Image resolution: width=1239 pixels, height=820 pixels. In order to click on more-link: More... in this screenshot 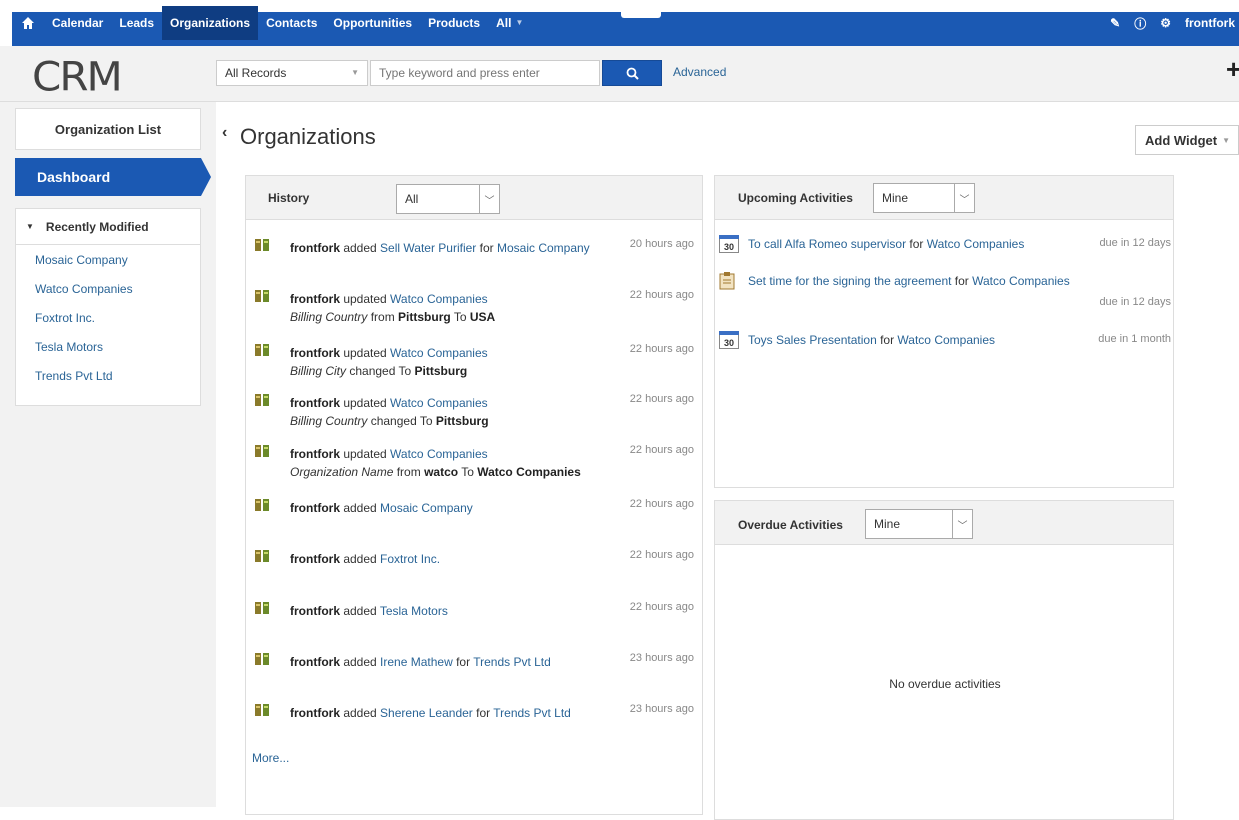, I will do `click(270, 758)`.